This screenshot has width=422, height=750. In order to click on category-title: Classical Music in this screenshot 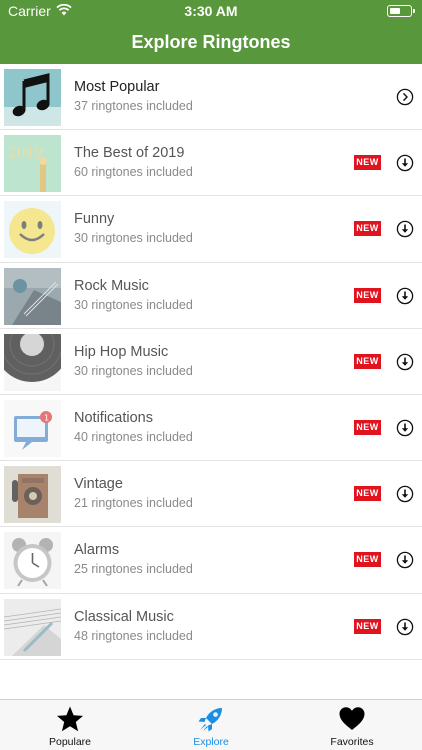, I will do `click(124, 616)`.